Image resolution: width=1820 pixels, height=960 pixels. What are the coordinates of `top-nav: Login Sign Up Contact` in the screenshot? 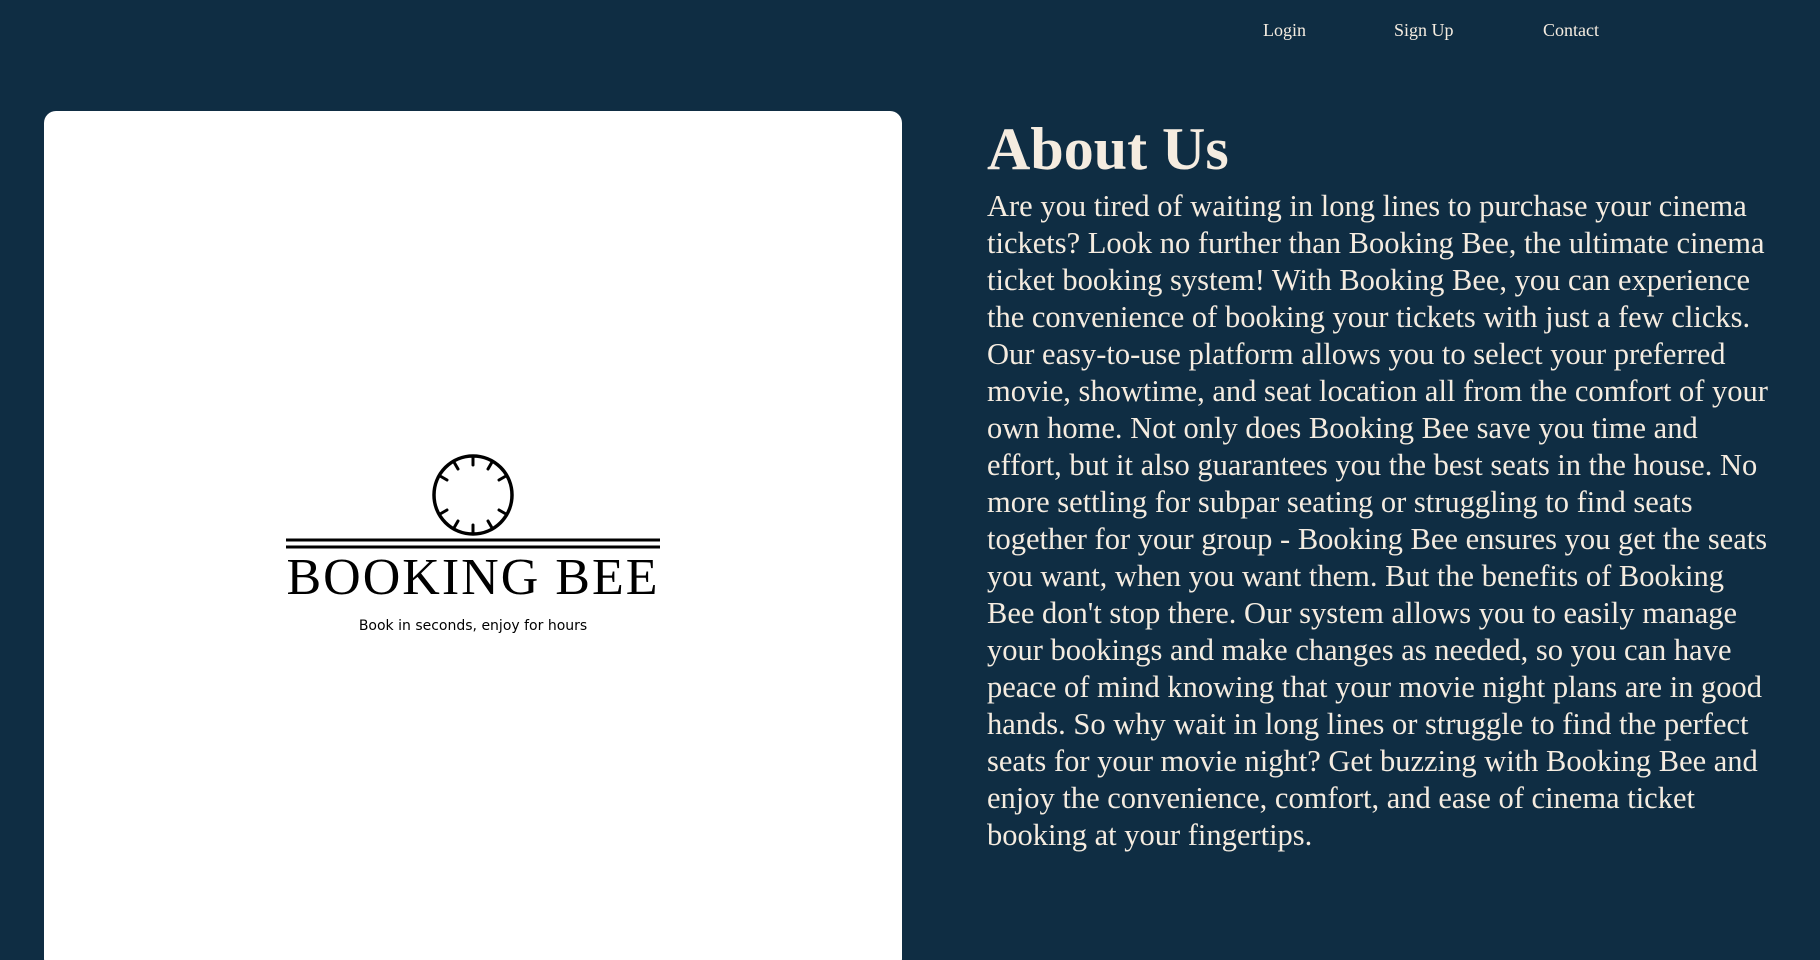 It's located at (910, 30).